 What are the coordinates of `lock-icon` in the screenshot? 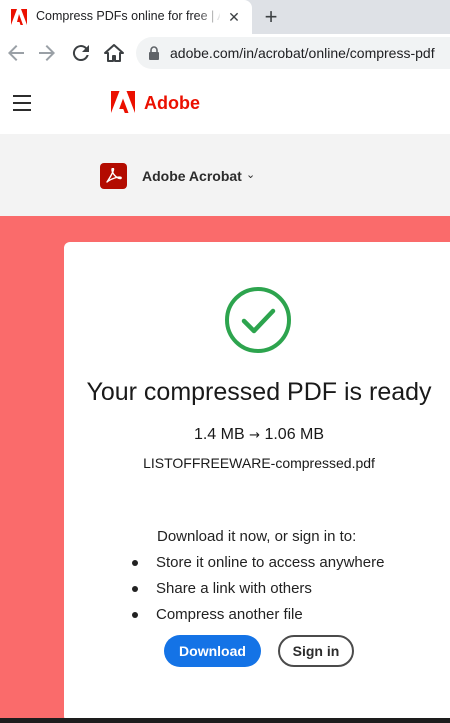 It's located at (154, 53).